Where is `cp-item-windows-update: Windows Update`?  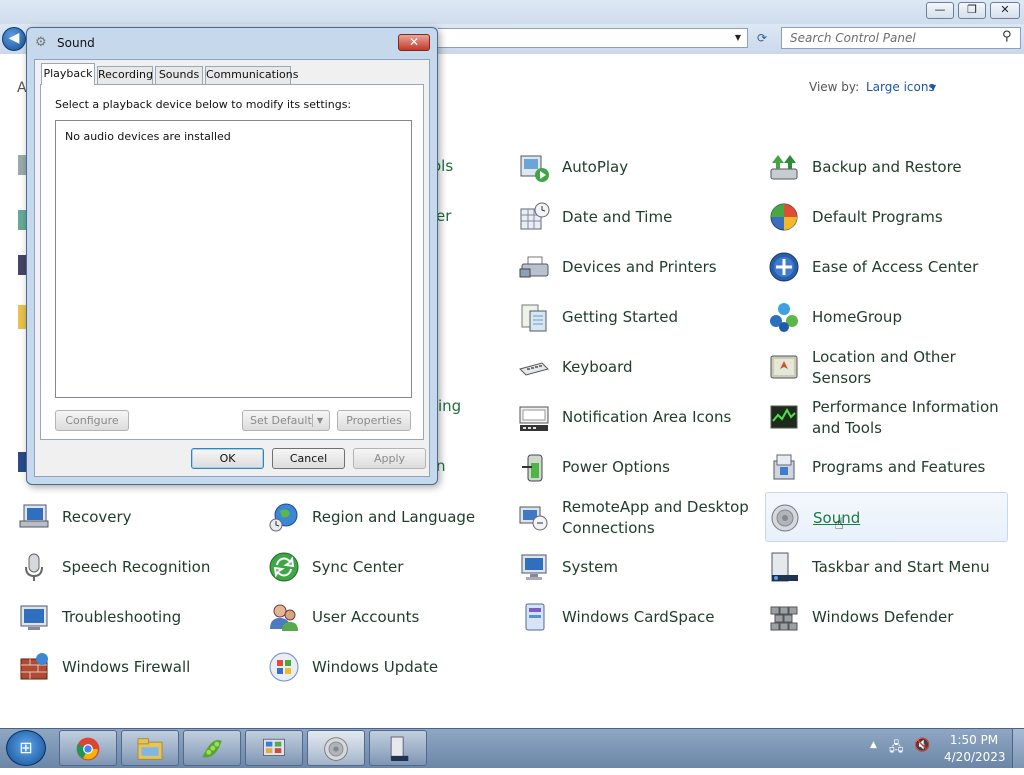 cp-item-windows-update: Windows Update is located at coordinates (390, 669).